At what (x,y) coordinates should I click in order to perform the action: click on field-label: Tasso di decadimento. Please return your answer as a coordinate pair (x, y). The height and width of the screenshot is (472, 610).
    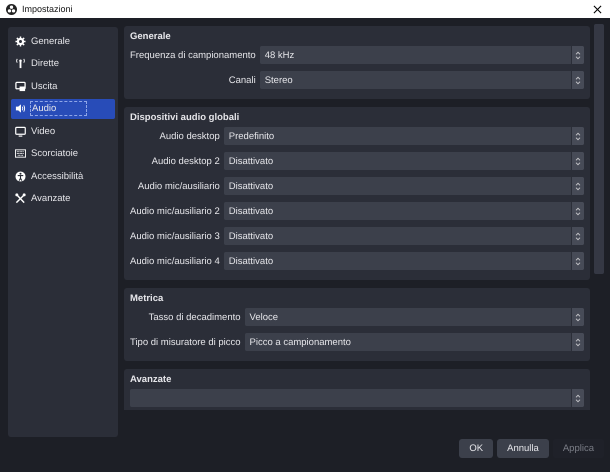
    Looking at the image, I should click on (194, 317).